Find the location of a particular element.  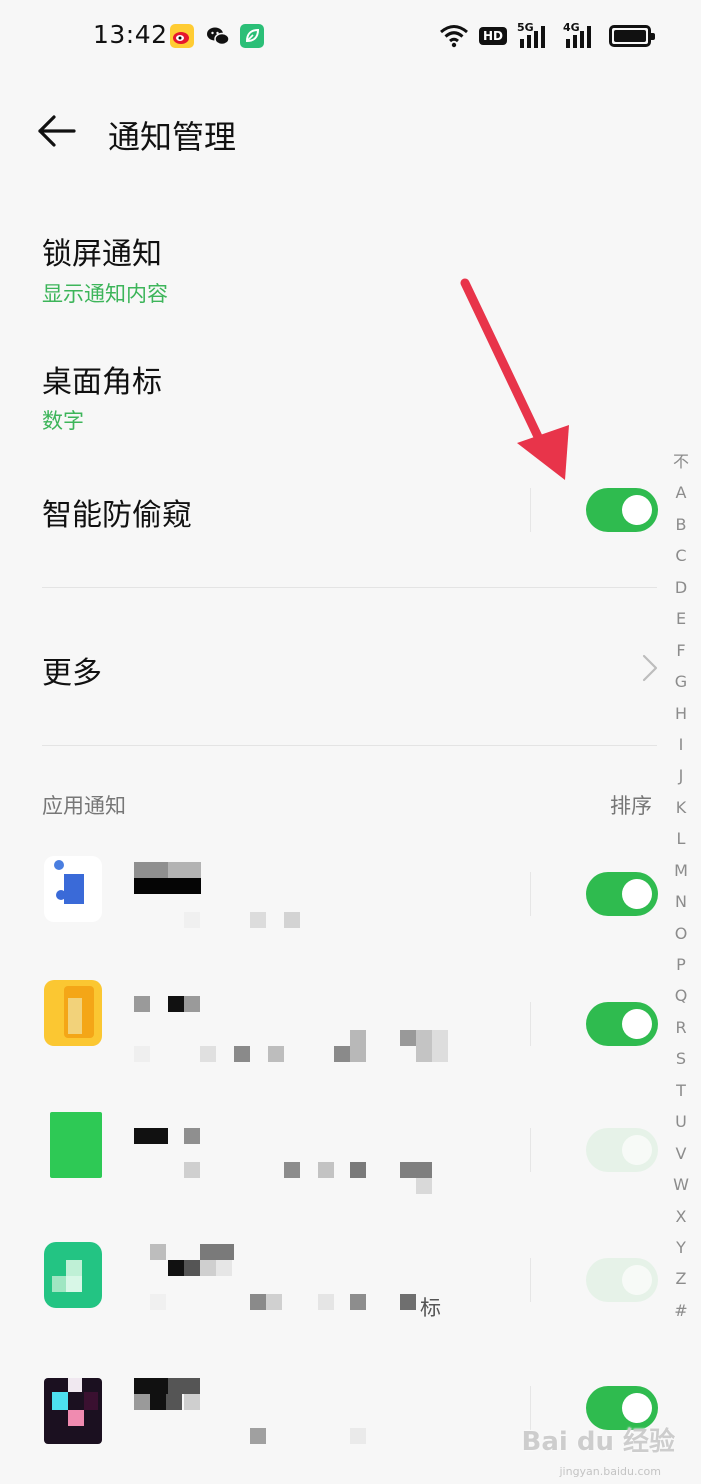

status-time: 13:42 is located at coordinates (130, 34).